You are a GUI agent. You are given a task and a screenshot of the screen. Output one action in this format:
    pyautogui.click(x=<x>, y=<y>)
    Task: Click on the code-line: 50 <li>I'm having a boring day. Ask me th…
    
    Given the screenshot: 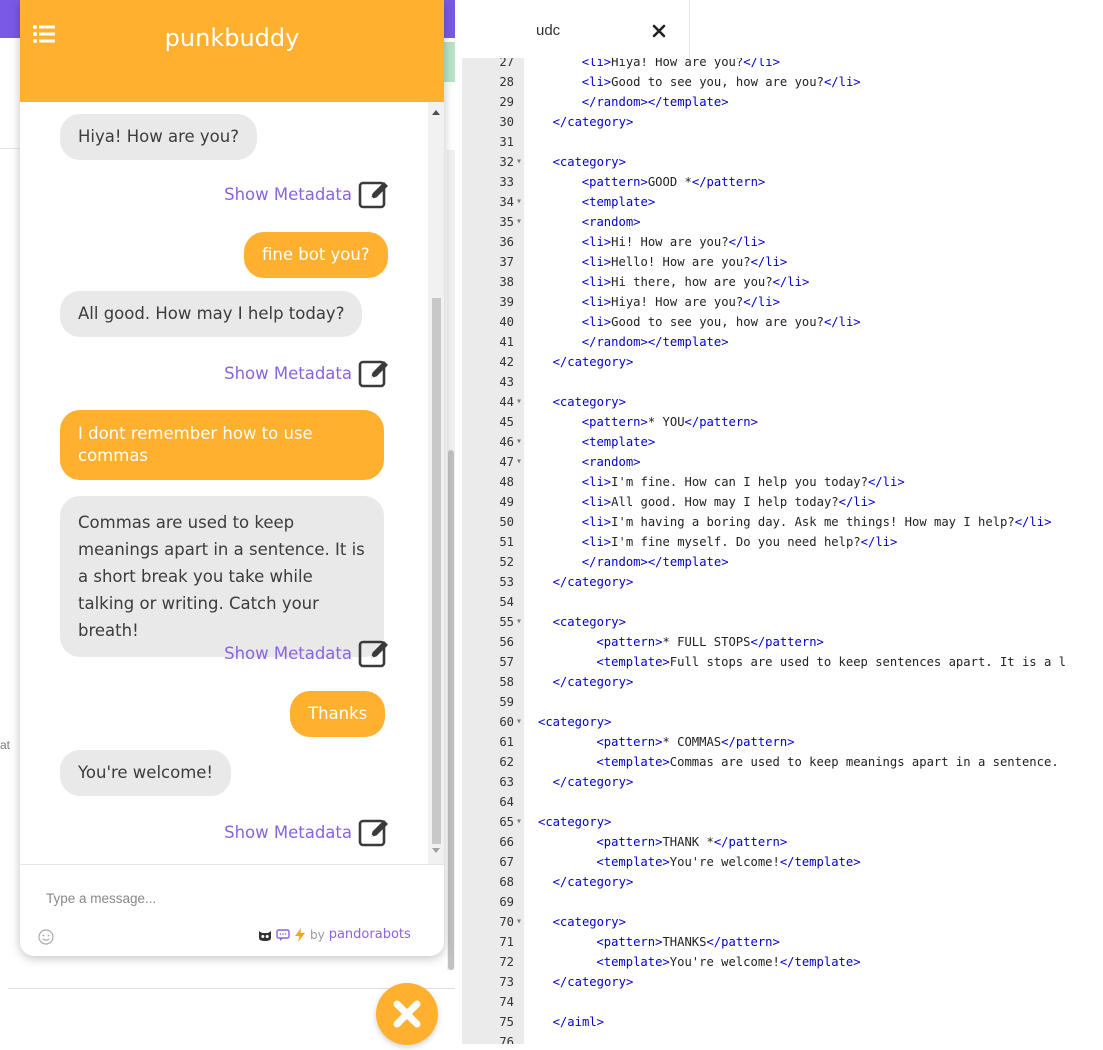 What is the action you would take?
    pyautogui.click(x=782, y=522)
    